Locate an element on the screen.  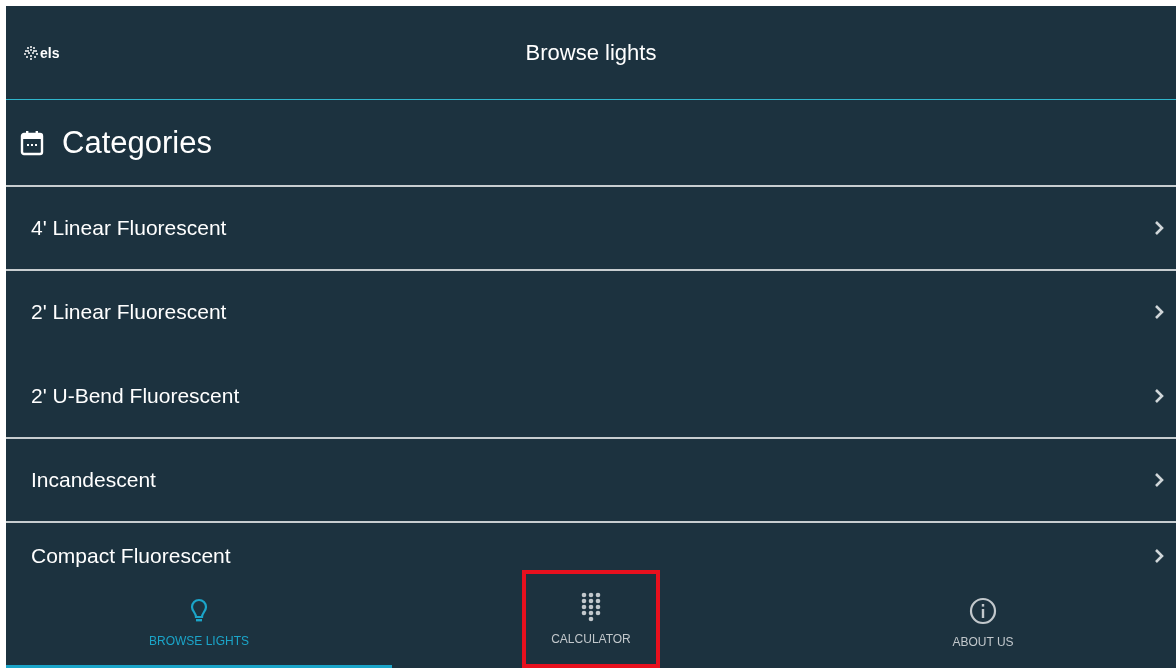
nav-tab: CALCULATOR is located at coordinates (591, 619).